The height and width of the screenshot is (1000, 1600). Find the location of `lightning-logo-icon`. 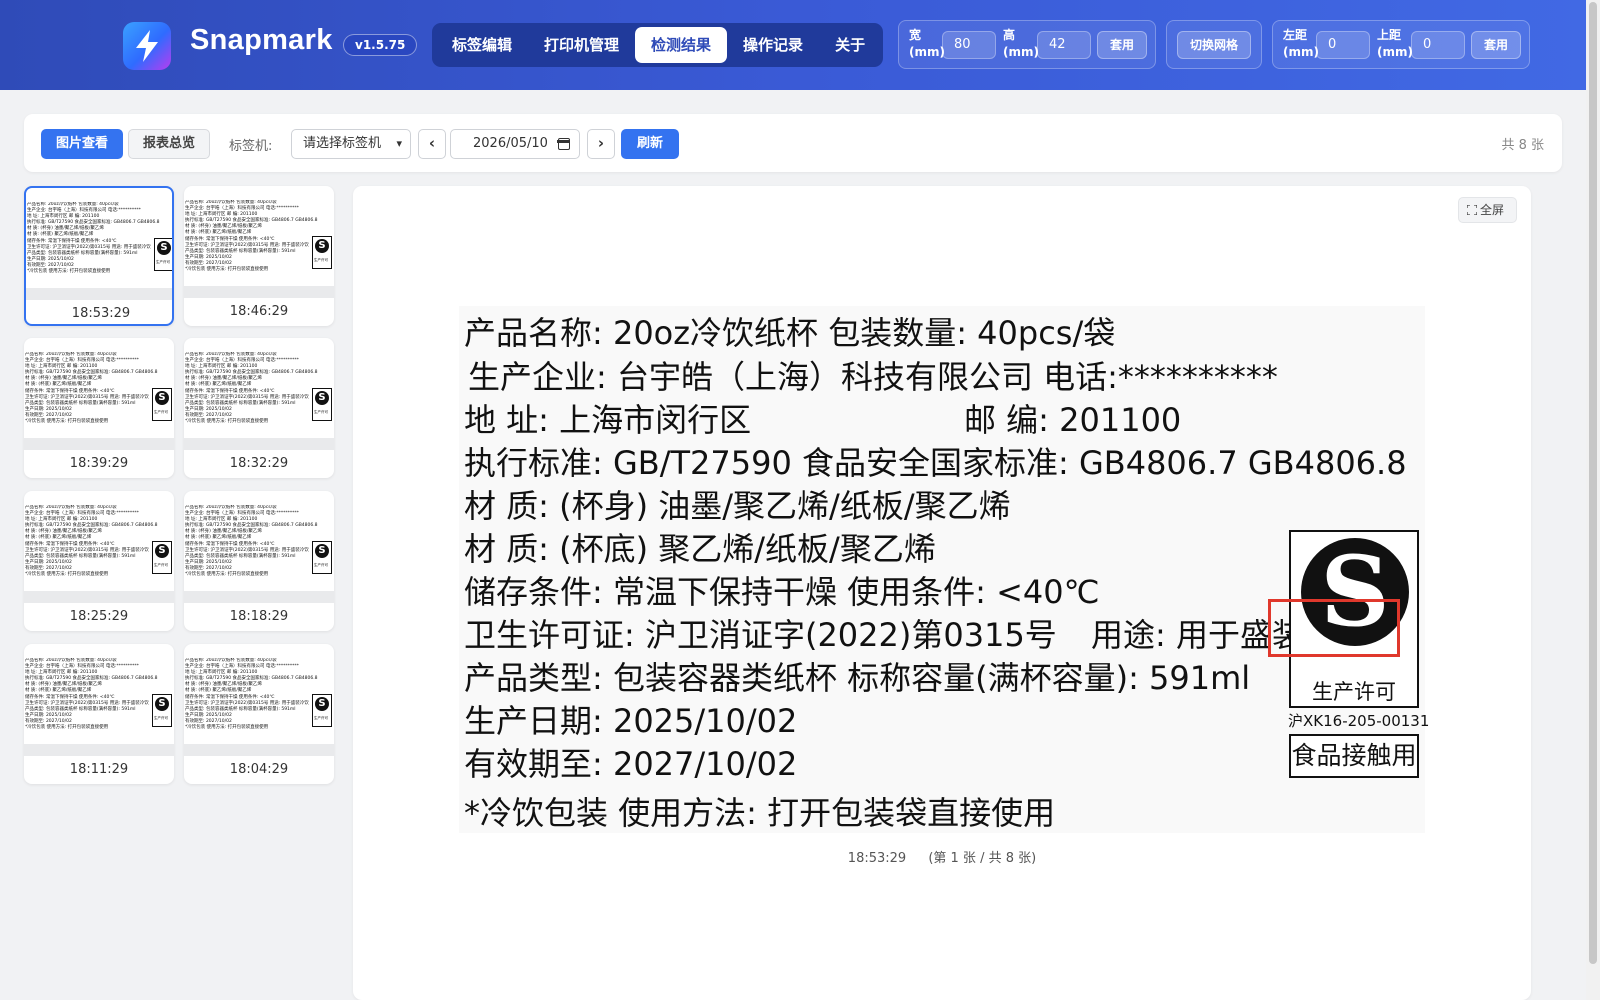

lightning-logo-icon is located at coordinates (147, 46).